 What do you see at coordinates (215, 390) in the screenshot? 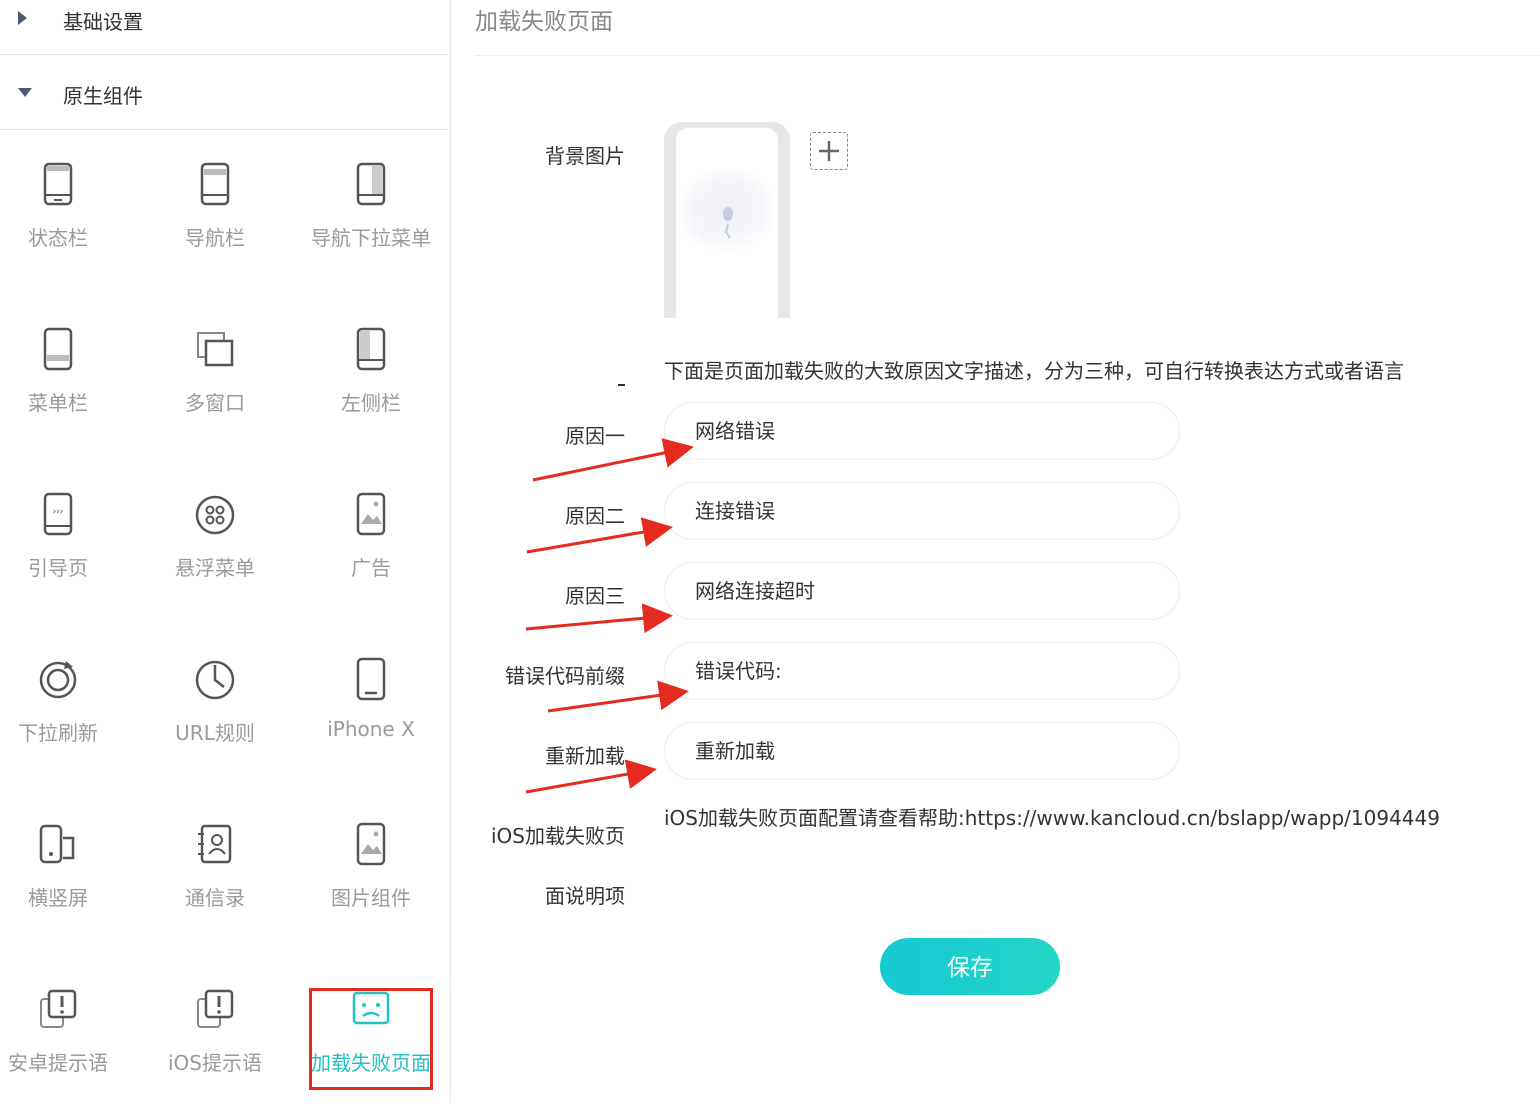
I see `sidebar-item-multi-window: 多窗口` at bounding box center [215, 390].